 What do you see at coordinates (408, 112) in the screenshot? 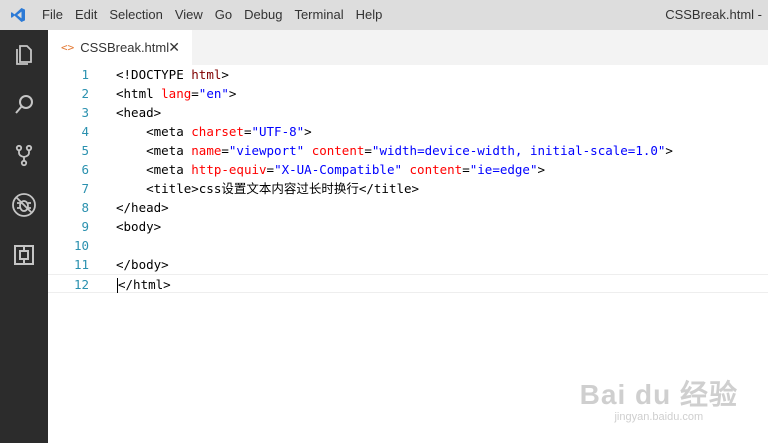
I see `code-line: 3 <head>` at bounding box center [408, 112].